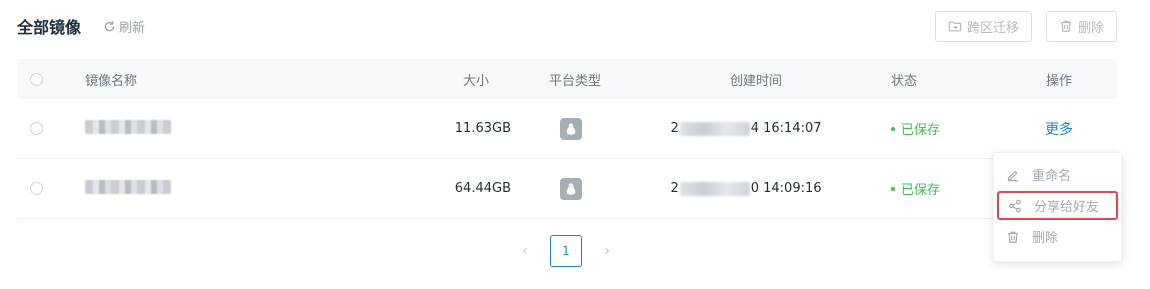  What do you see at coordinates (1058, 81) in the screenshot?
I see `col-ops: 操作` at bounding box center [1058, 81].